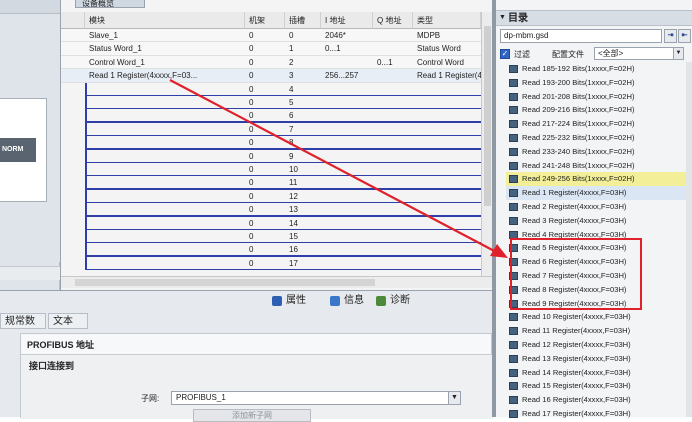  What do you see at coordinates (578, 151) in the screenshot?
I see `catalog-item-label: Read 233-240 Bits(1xxxx,F=02H)` at bounding box center [578, 151].